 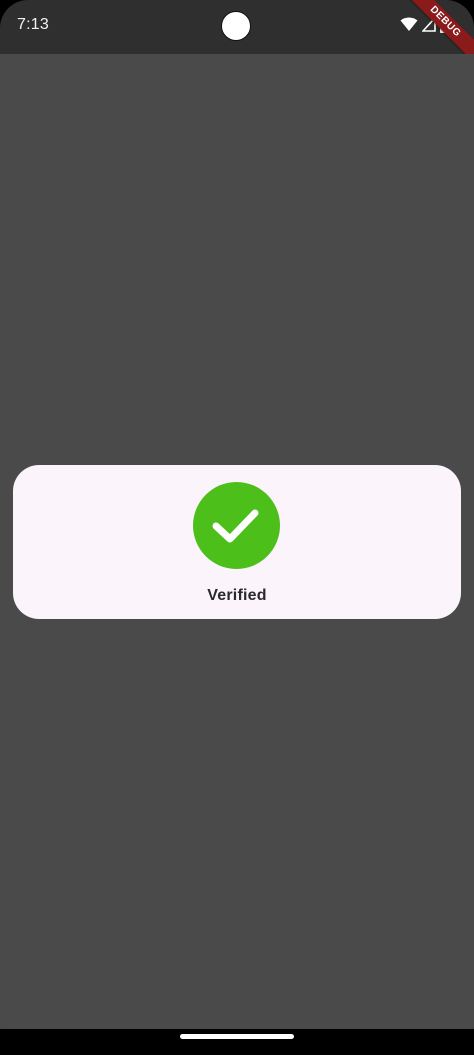 I want to click on check-icon, so click(x=235, y=526).